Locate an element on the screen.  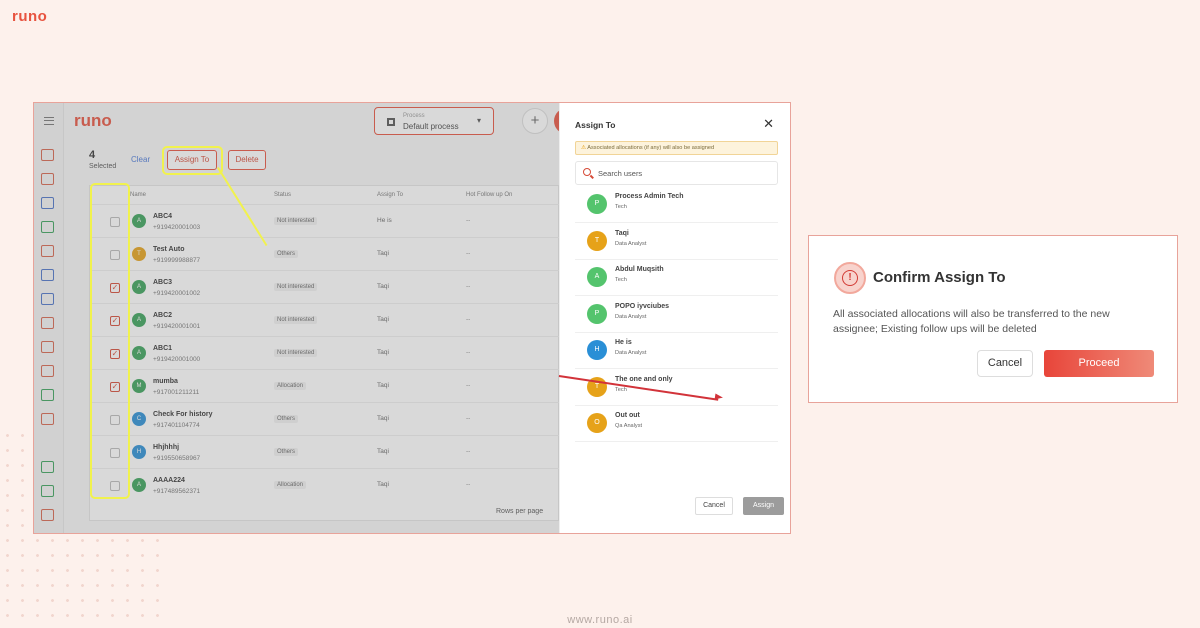
customers-icon is located at coordinates (47, 203).